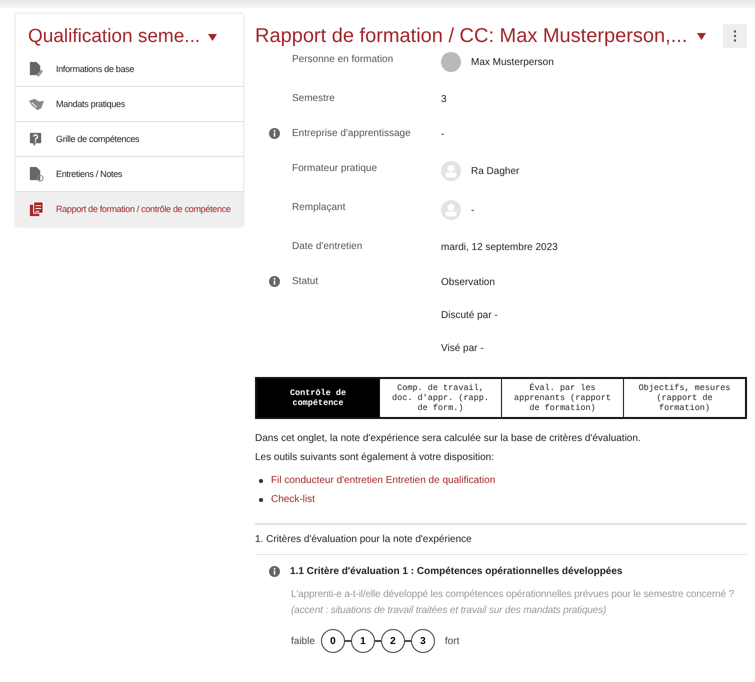 Image resolution: width=755 pixels, height=682 pixels. I want to click on field-label: Personne en formation, so click(343, 60).